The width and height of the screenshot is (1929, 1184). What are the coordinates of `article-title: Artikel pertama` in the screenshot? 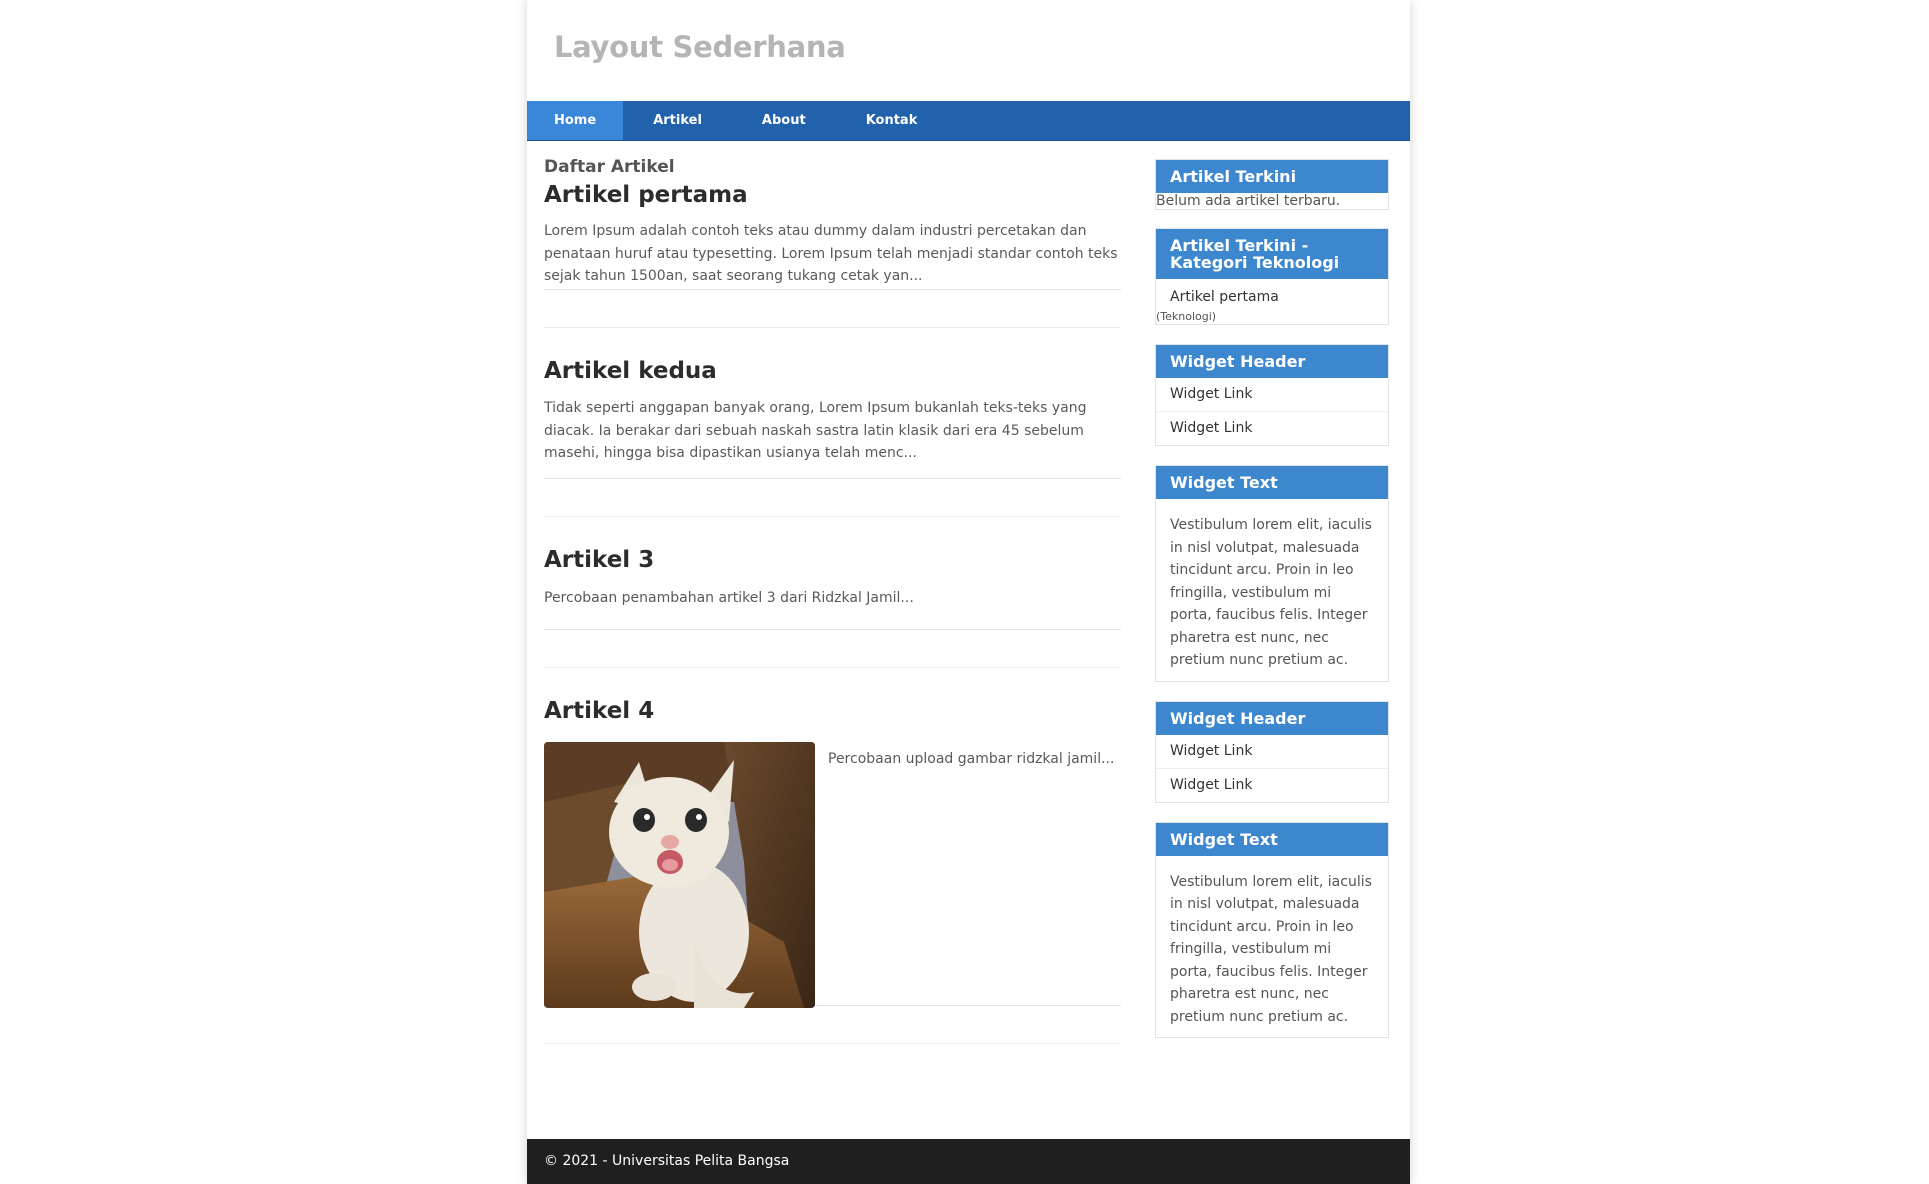 It's located at (832, 195).